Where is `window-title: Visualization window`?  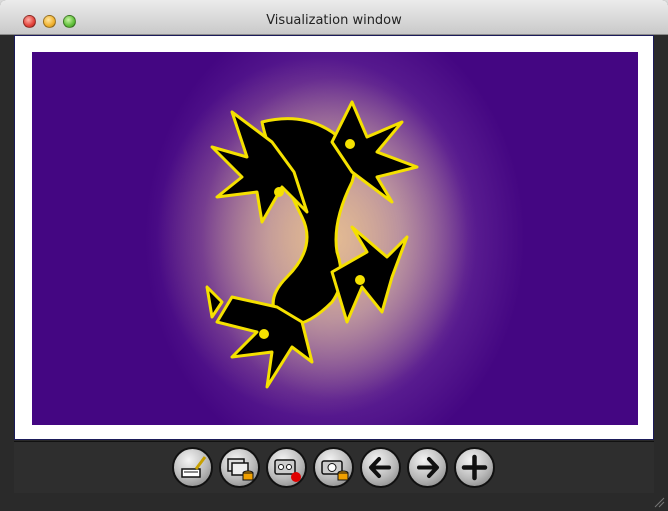 window-title: Visualization window is located at coordinates (334, 20).